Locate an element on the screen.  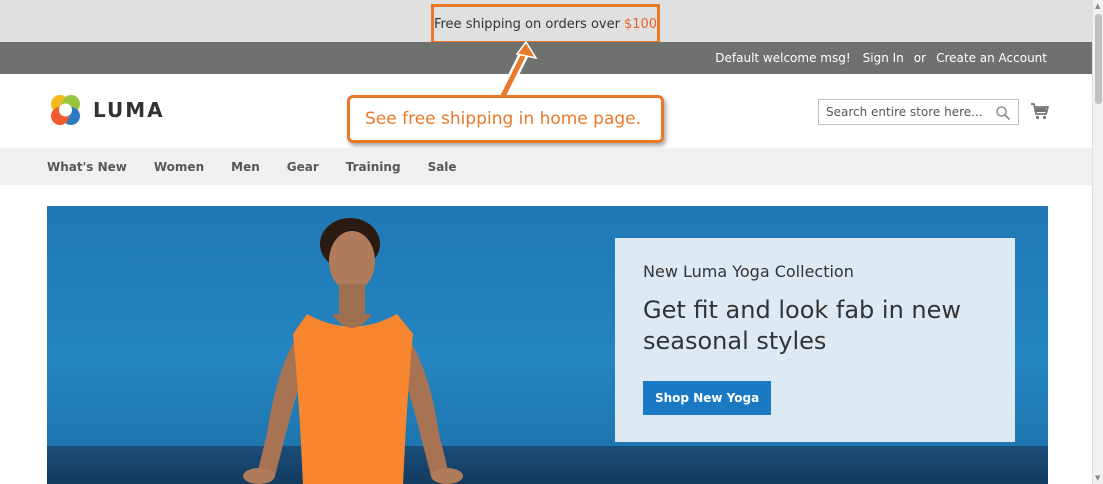
create-account-link: Create an Account is located at coordinates (991, 58).